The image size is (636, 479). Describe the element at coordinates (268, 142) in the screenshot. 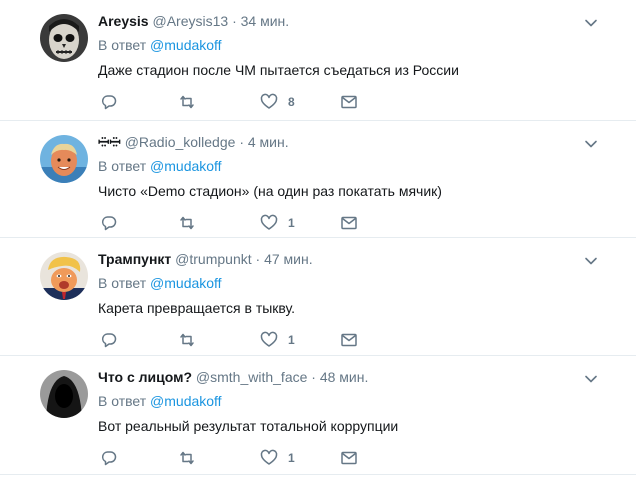

I see `timestamp: 4 мин.` at that location.